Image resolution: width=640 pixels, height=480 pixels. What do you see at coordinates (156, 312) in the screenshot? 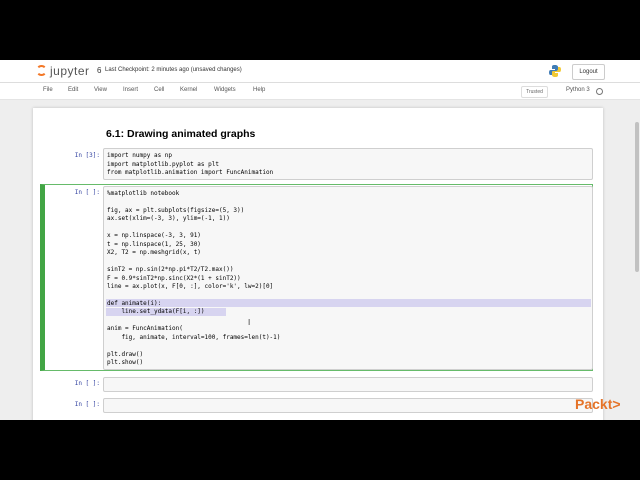
I see `code-line: line.set_ydata(F[i, :])` at bounding box center [156, 312].